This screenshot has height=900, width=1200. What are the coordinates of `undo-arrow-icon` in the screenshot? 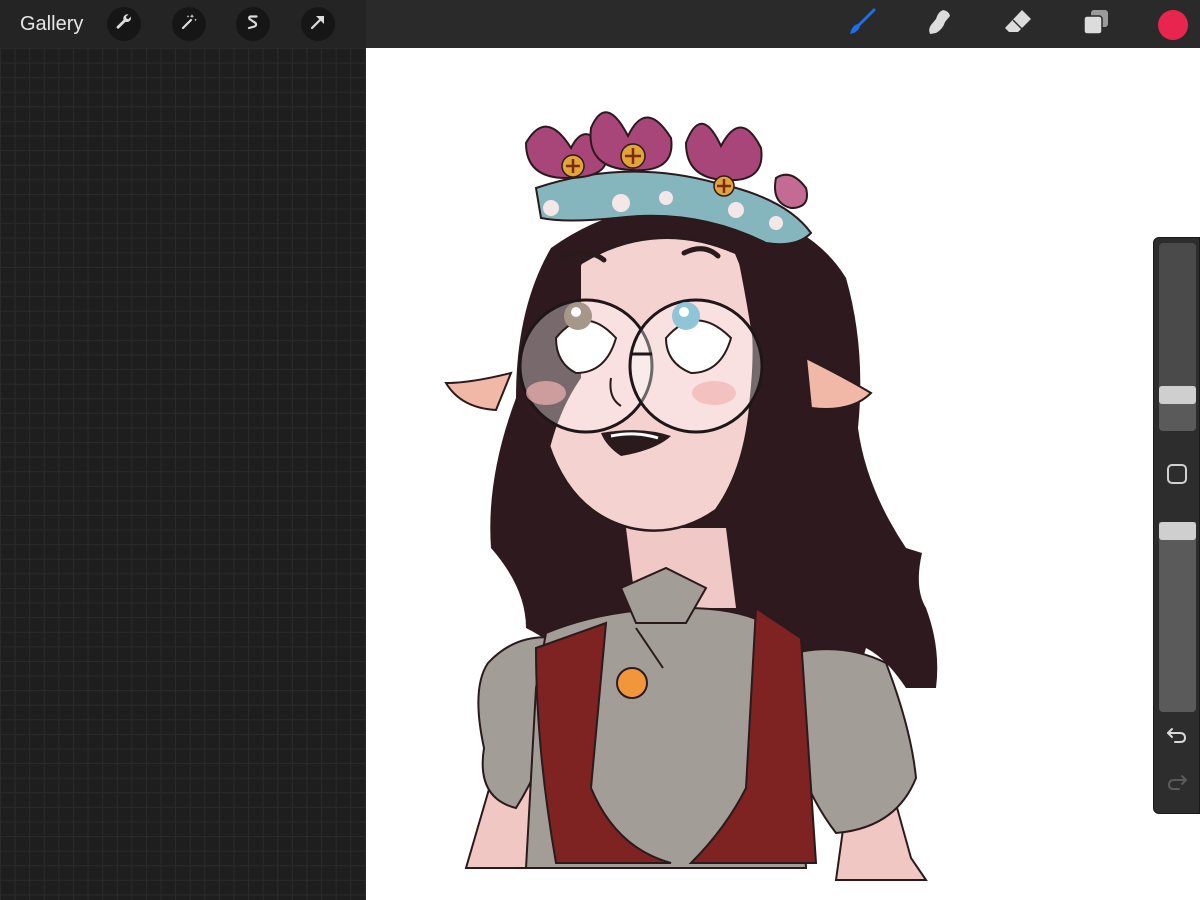 It's located at (1177, 737).